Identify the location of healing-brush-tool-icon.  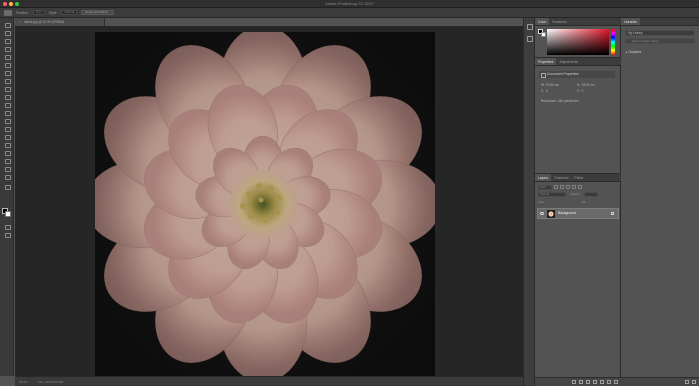
(7, 73).